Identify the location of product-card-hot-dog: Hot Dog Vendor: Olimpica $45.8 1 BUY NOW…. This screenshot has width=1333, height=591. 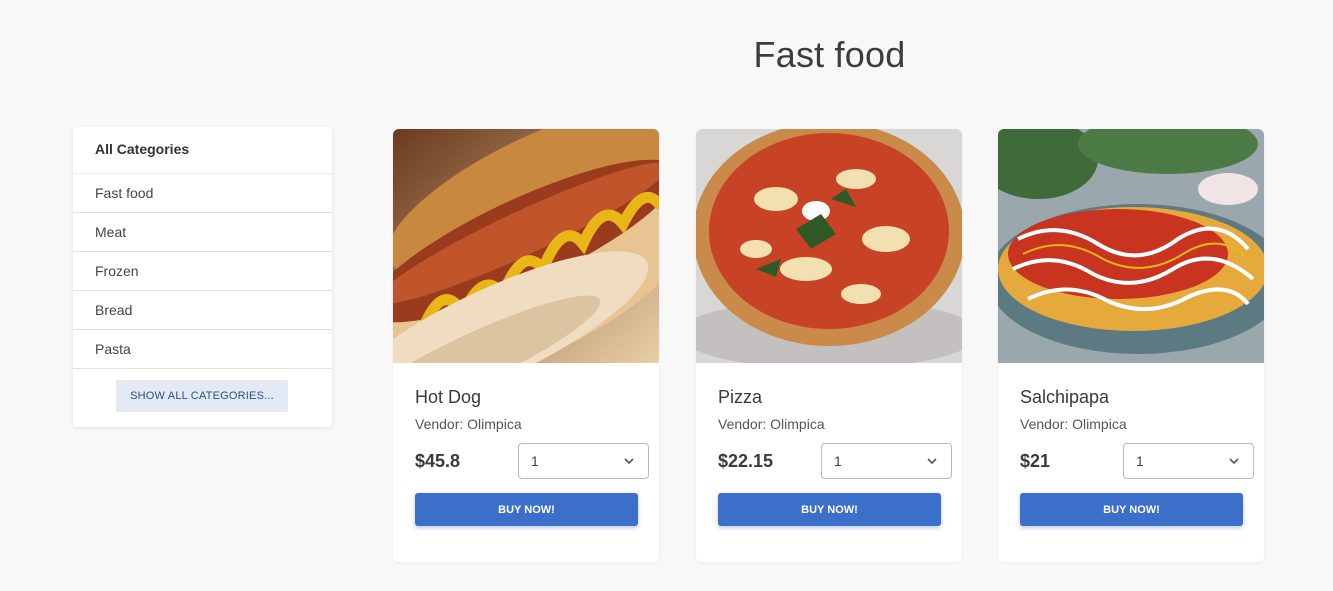
(526, 345).